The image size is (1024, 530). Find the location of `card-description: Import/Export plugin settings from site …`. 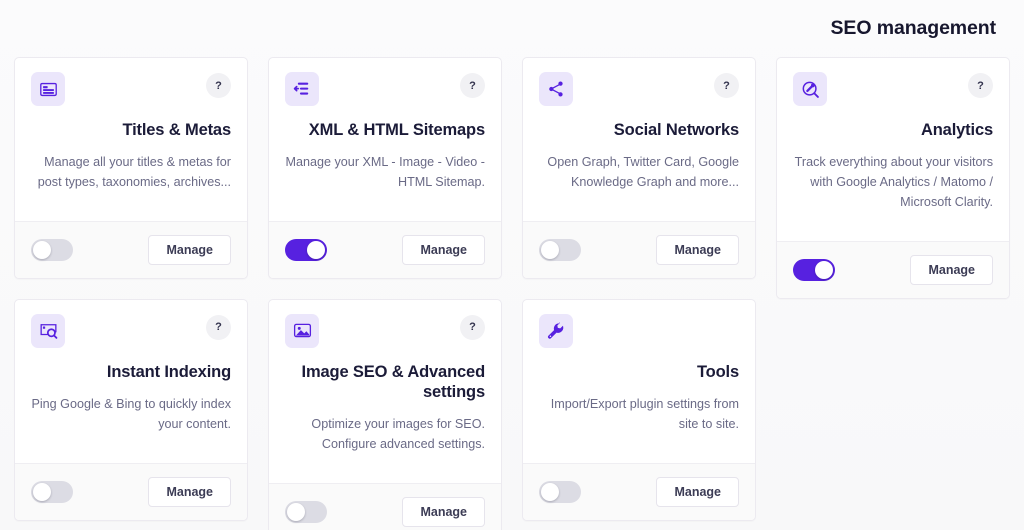

card-description: Import/Export plugin settings from site … is located at coordinates (644, 414).